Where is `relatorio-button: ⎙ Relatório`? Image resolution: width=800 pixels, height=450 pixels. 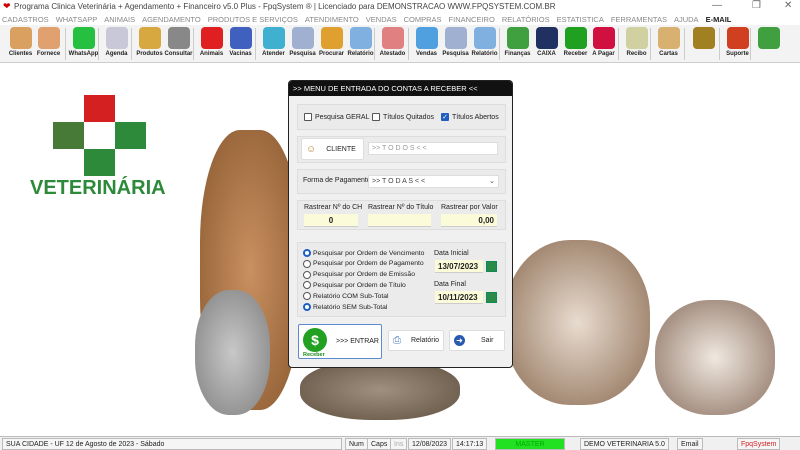
relatorio-button: ⎙ Relatório is located at coordinates (416, 340).